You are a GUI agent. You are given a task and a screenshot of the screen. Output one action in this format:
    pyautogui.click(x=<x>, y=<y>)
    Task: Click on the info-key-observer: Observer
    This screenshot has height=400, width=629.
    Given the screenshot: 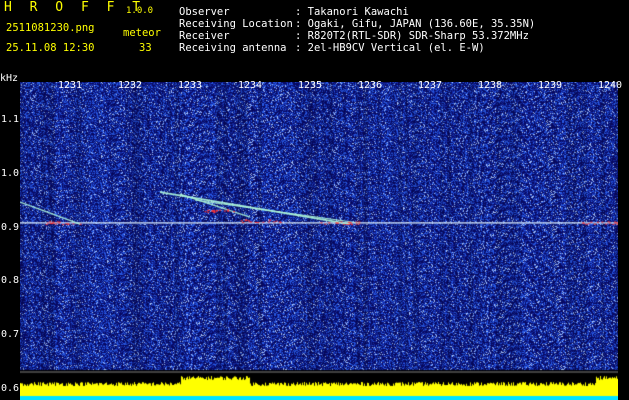 What is the action you would take?
    pyautogui.click(x=204, y=12)
    